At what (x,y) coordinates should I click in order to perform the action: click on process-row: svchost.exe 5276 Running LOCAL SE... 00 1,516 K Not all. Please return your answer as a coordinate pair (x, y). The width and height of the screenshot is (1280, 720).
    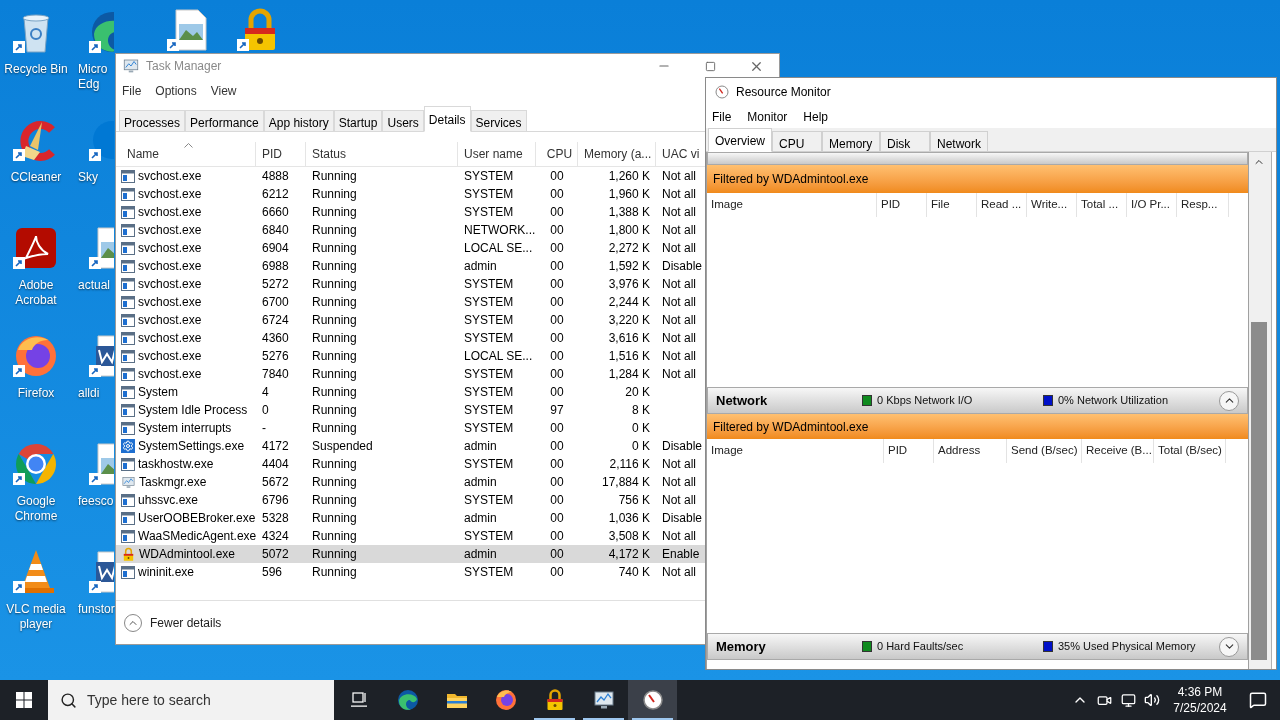
    Looking at the image, I should click on (411, 356).